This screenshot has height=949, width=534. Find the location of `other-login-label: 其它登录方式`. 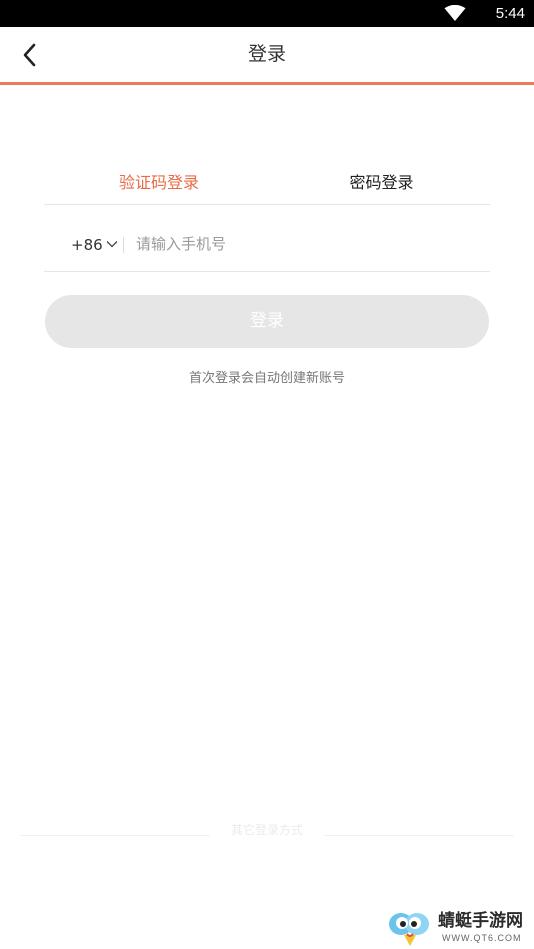

other-login-label: 其它登录方式 is located at coordinates (266, 830).